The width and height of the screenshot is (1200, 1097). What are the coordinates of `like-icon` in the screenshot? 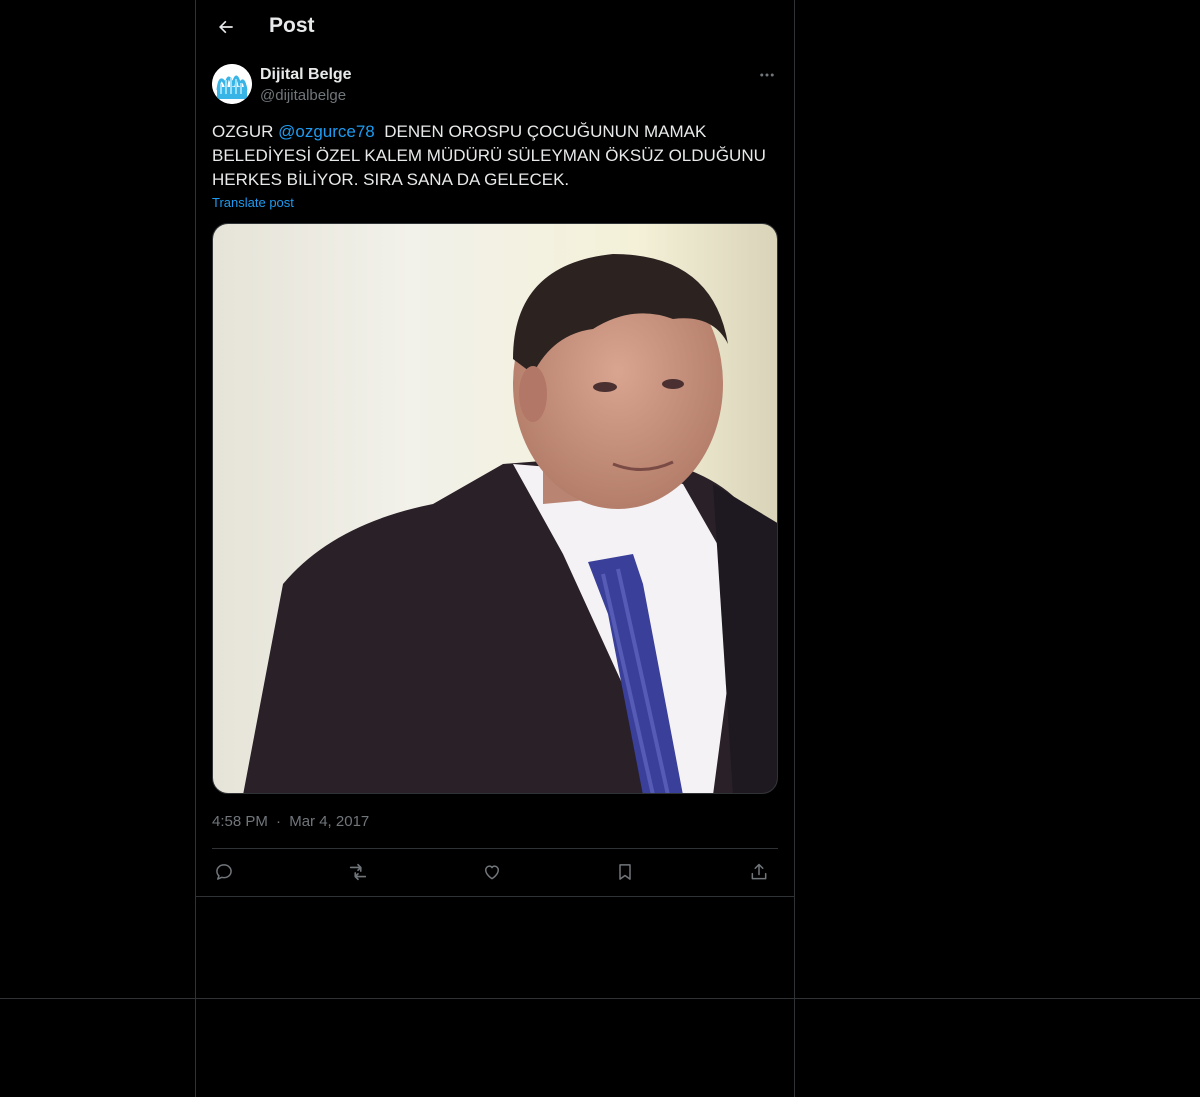 It's located at (492, 872).